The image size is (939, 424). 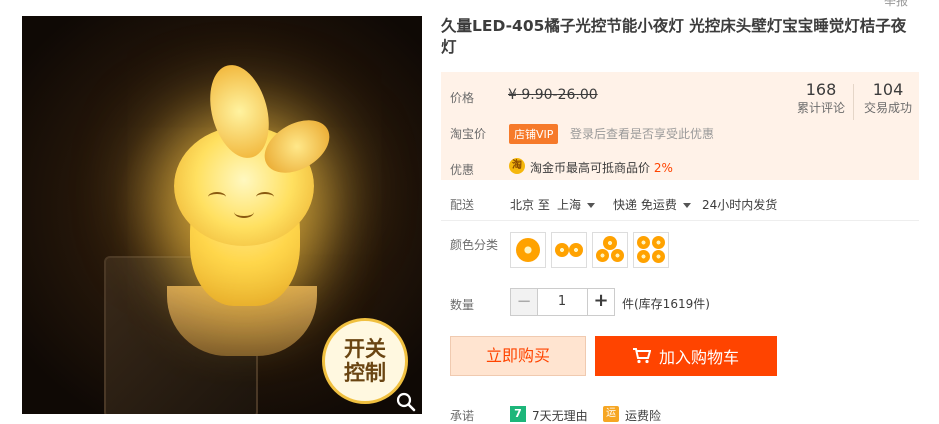 What do you see at coordinates (562, 302) in the screenshot?
I see `quantity-input: 1` at bounding box center [562, 302].